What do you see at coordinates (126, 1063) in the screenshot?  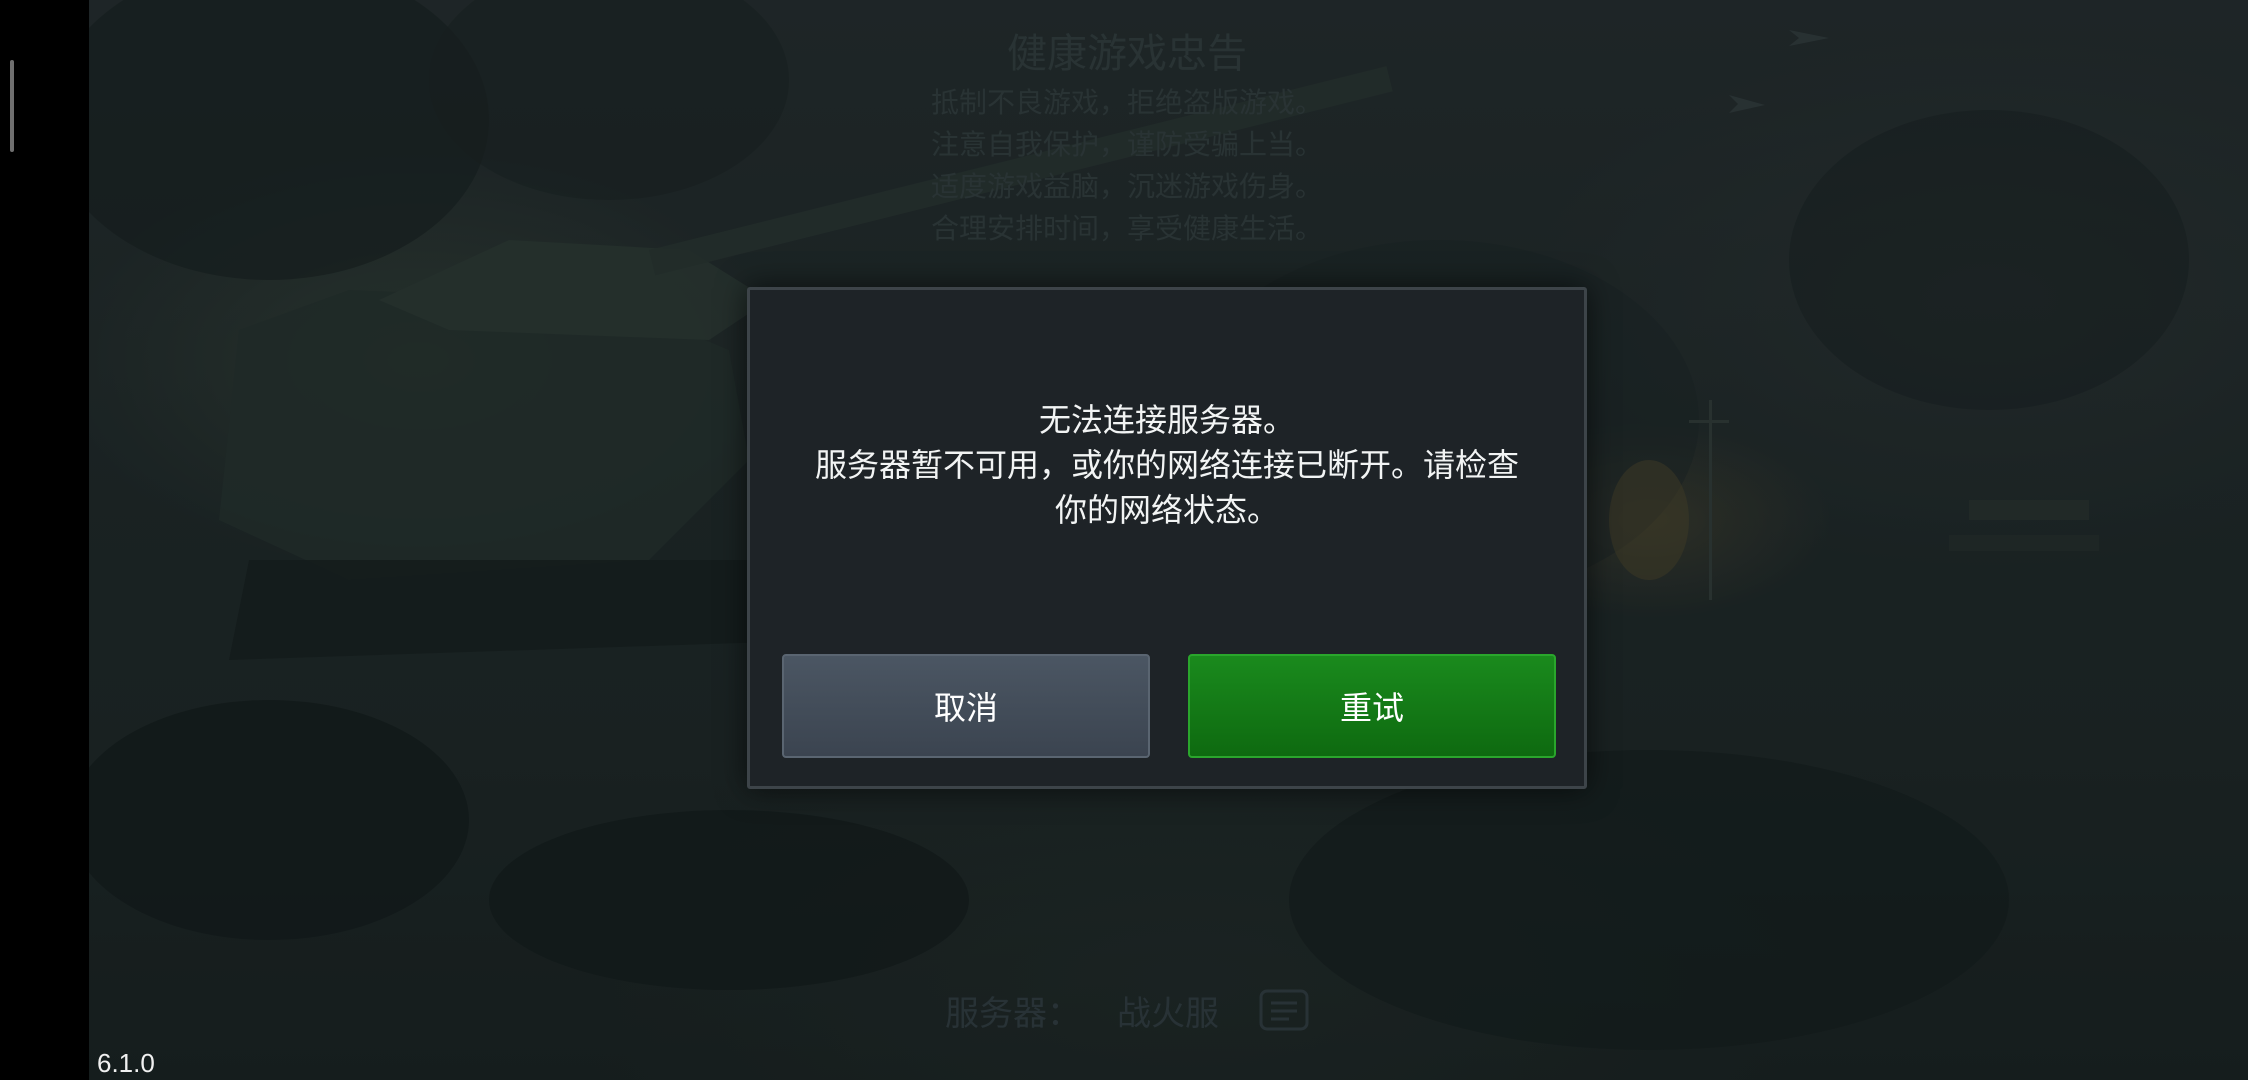 I see `version-label: 6.1.0` at bounding box center [126, 1063].